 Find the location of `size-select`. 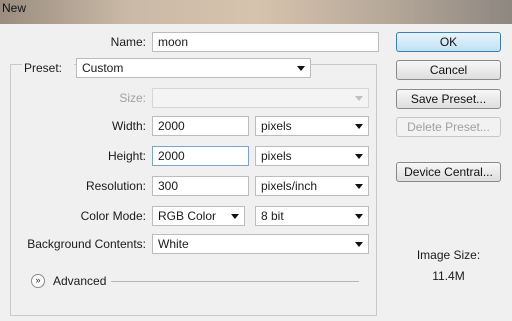

size-select is located at coordinates (260, 98).